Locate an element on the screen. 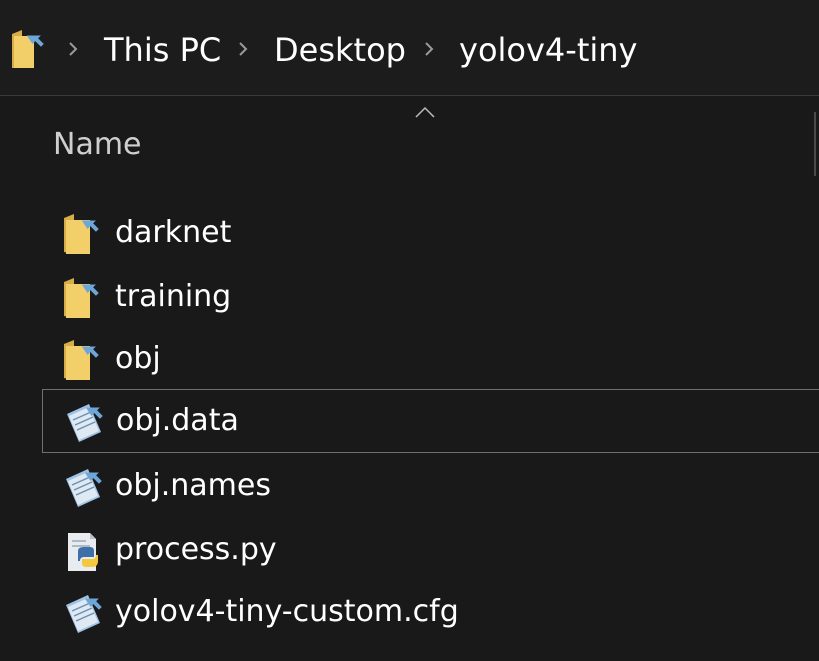 The image size is (819, 661). sort-ascending-icon is located at coordinates (425, 112).